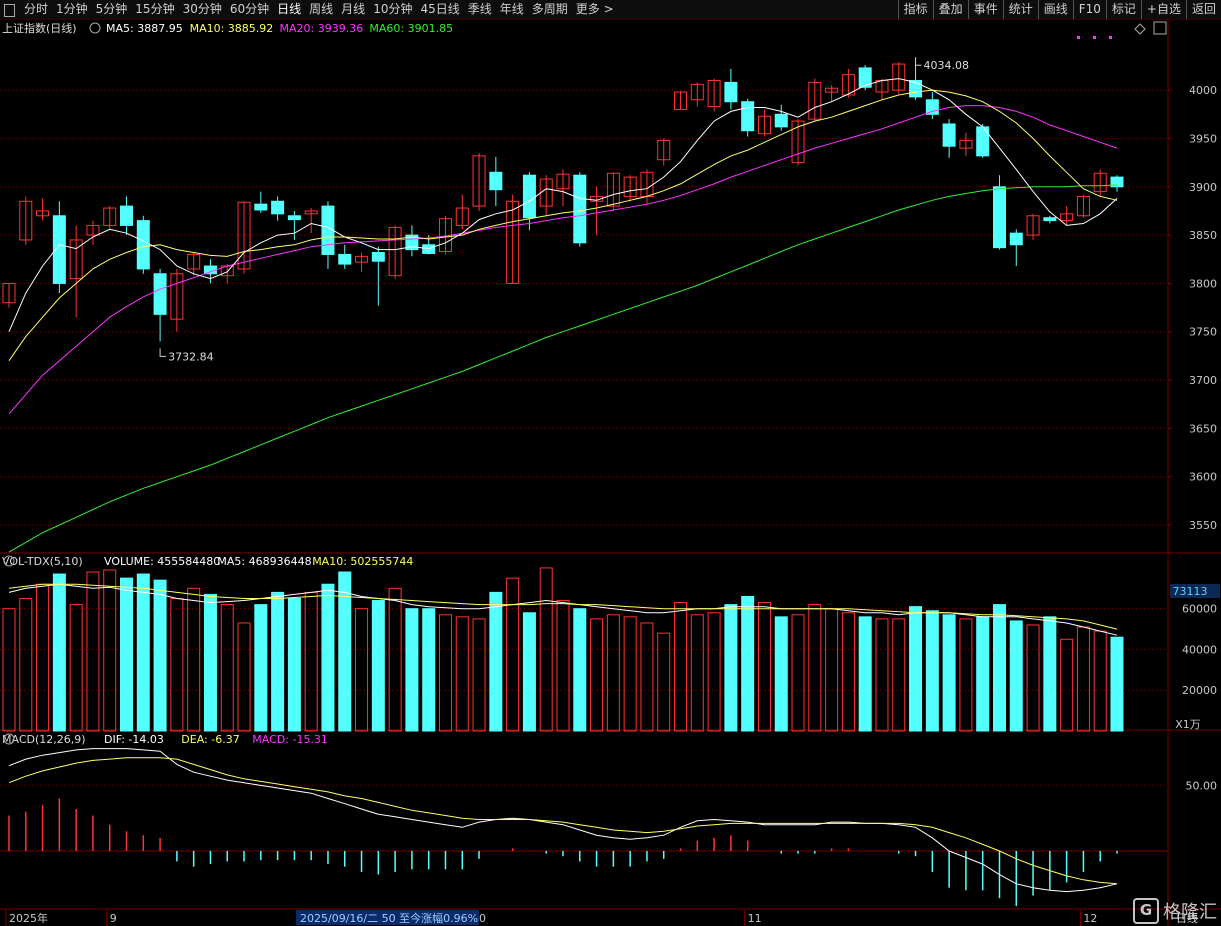 The image size is (1221, 926). Describe the element at coordinates (550, 9) in the screenshot. I see `period-tab-13: 多周期` at that location.